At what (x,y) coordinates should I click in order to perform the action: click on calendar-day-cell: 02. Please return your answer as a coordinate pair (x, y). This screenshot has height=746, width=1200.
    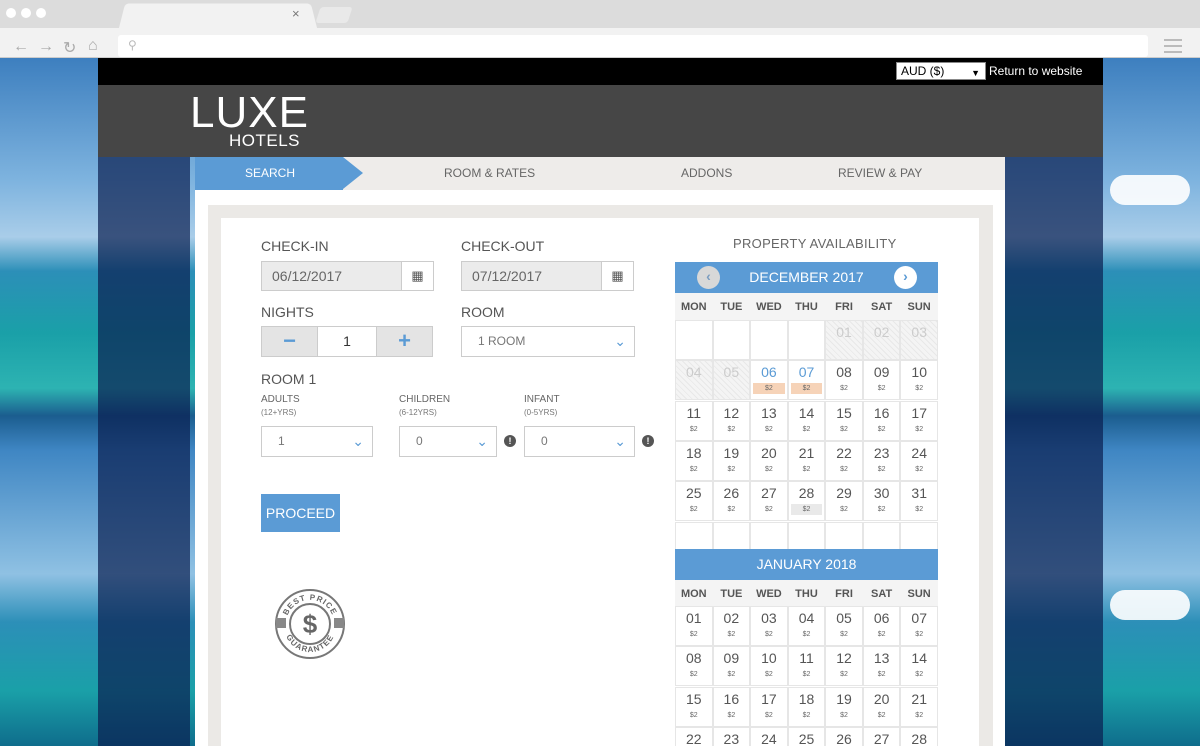
    Looking at the image, I should click on (881, 340).